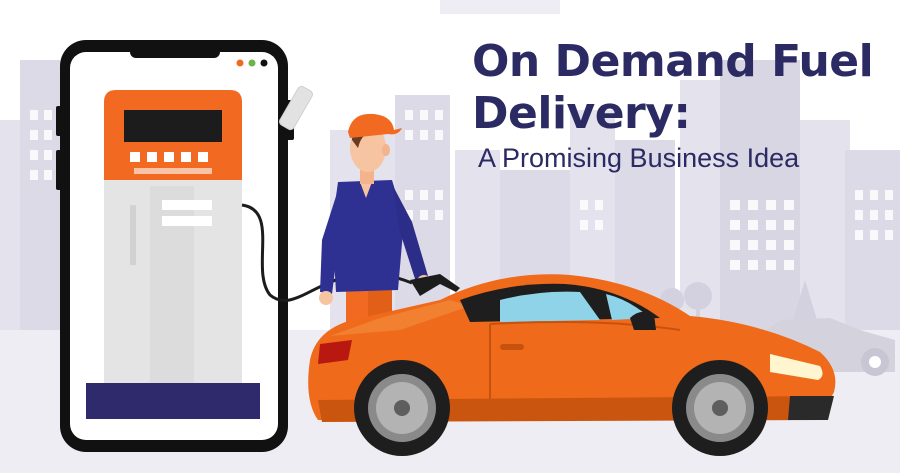  I want to click on headline-subtitle: A Promising Business Idea, so click(639, 158).